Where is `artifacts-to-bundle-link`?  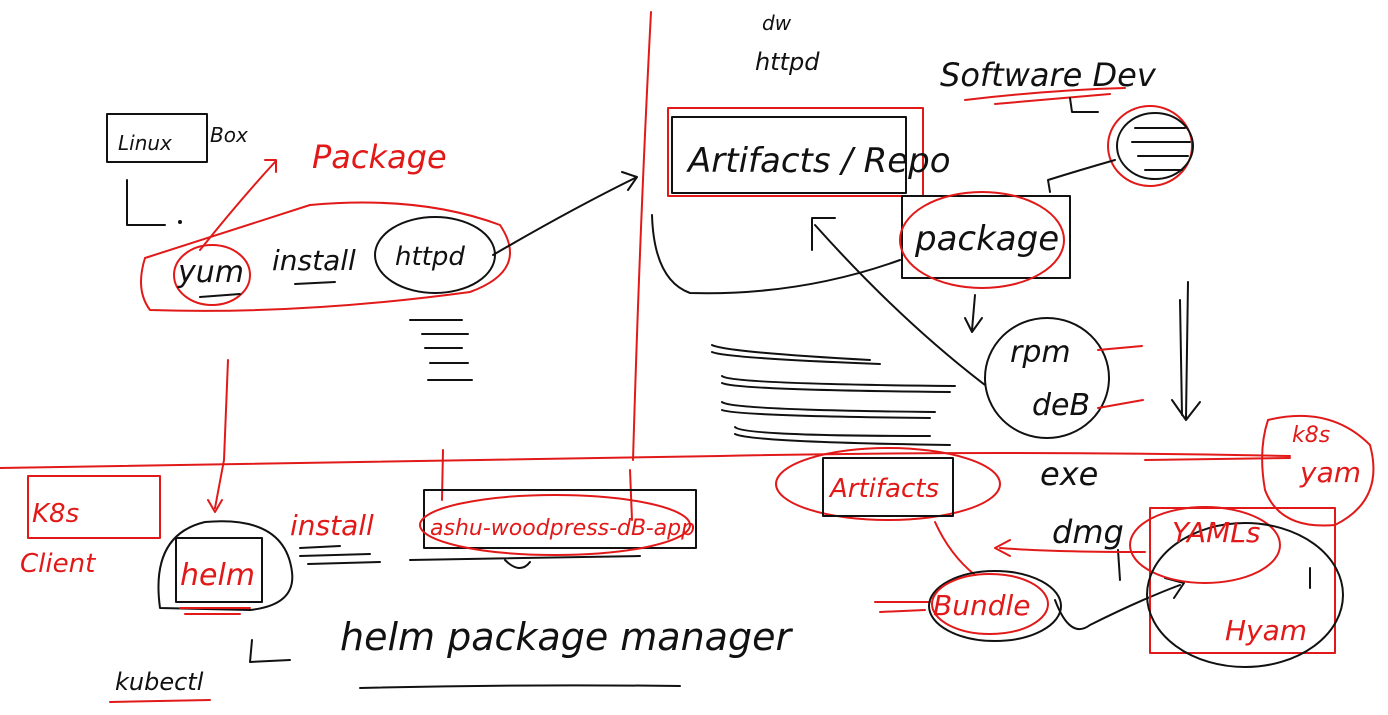
artifacts-to-bundle-link is located at coordinates (955, 548).